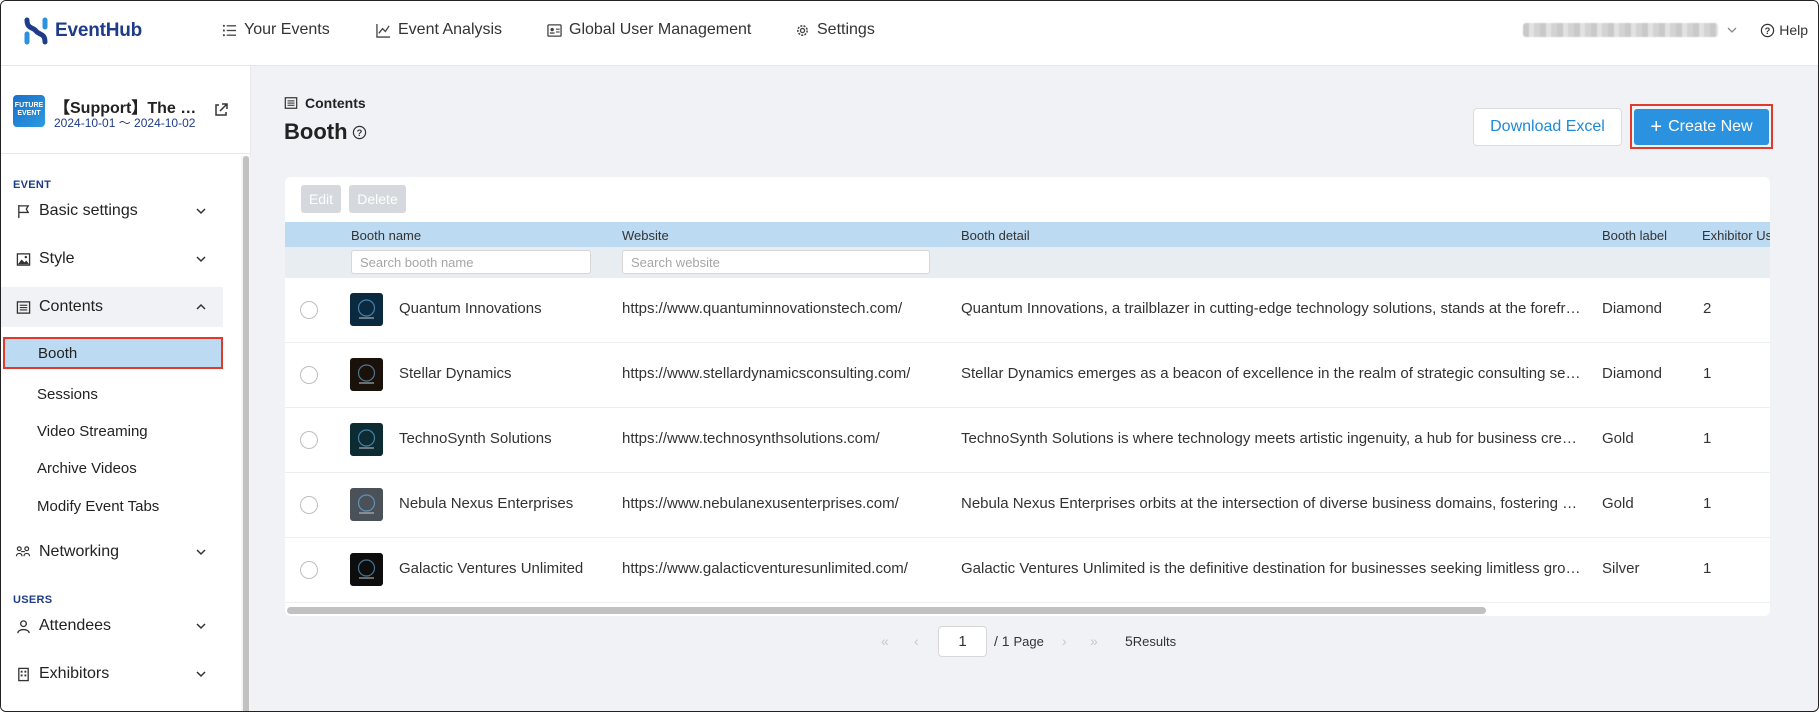 This screenshot has width=1819, height=712. Describe the element at coordinates (33, 600) in the screenshot. I see `section-label-users: USERS` at that location.